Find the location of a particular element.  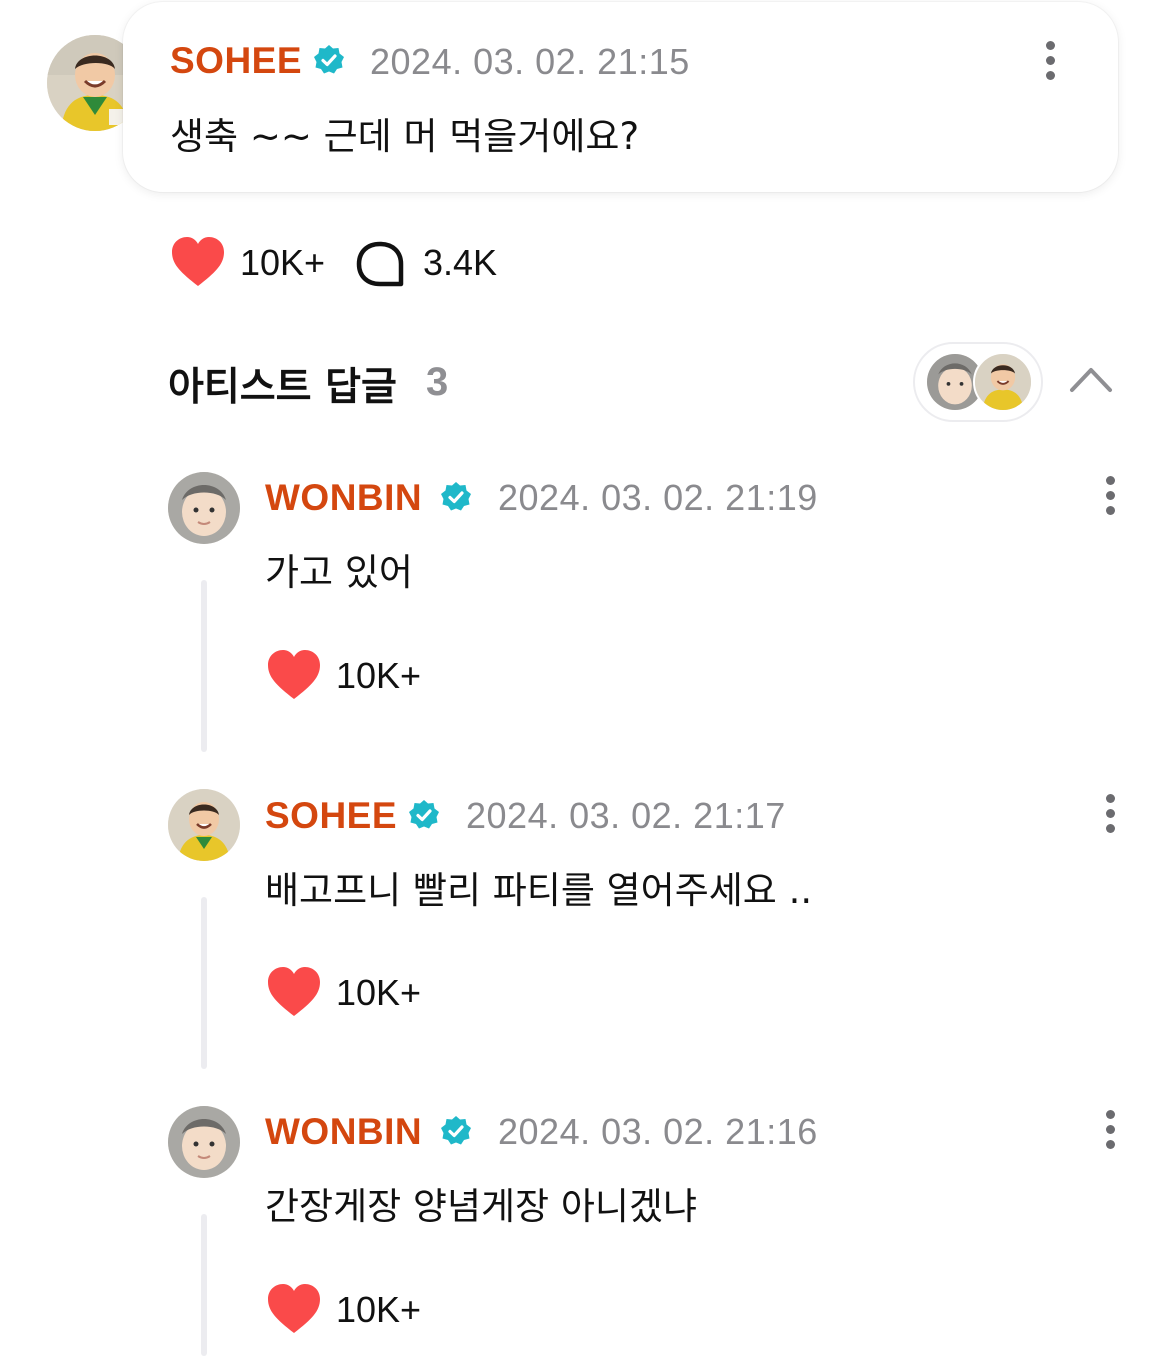

reply-timestamp: 2024. 03. 02. 21:16 is located at coordinates (658, 1131).